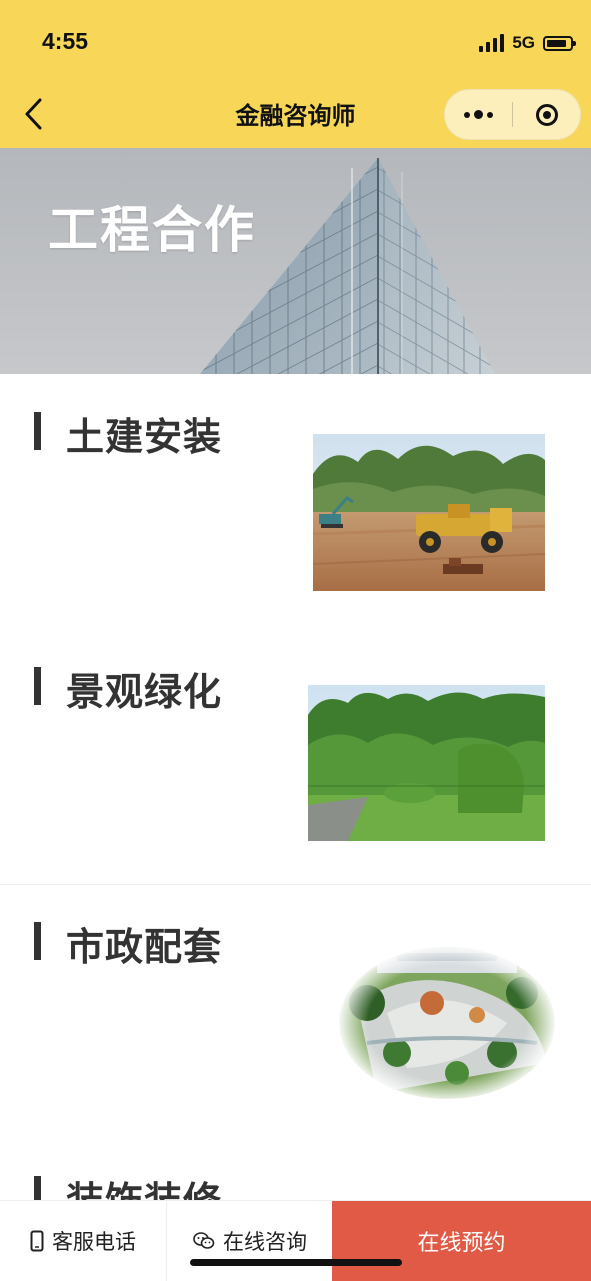  I want to click on city-plaza-rendering-image, so click(447, 1023).